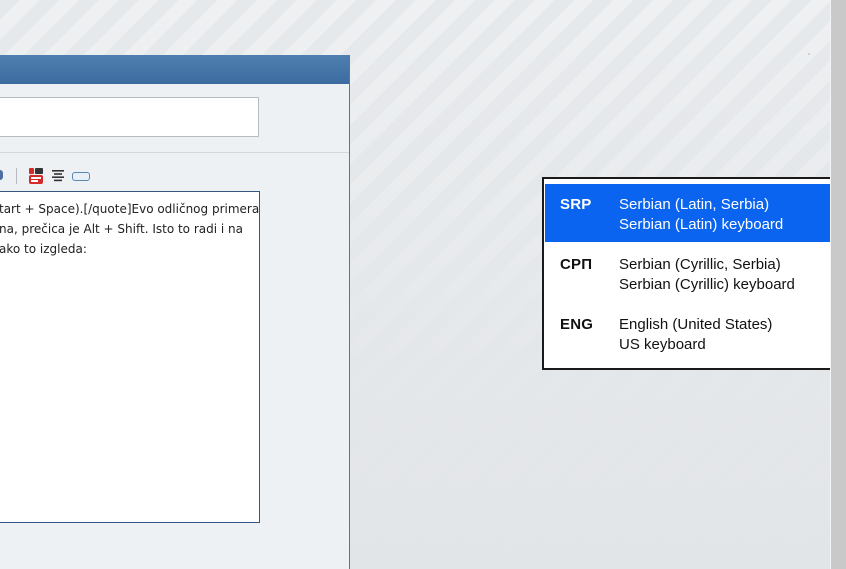 This screenshot has width=846, height=569. Describe the element at coordinates (694, 204) in the screenshot. I see `language-name: Serbian (Latin, Serbia)` at that location.